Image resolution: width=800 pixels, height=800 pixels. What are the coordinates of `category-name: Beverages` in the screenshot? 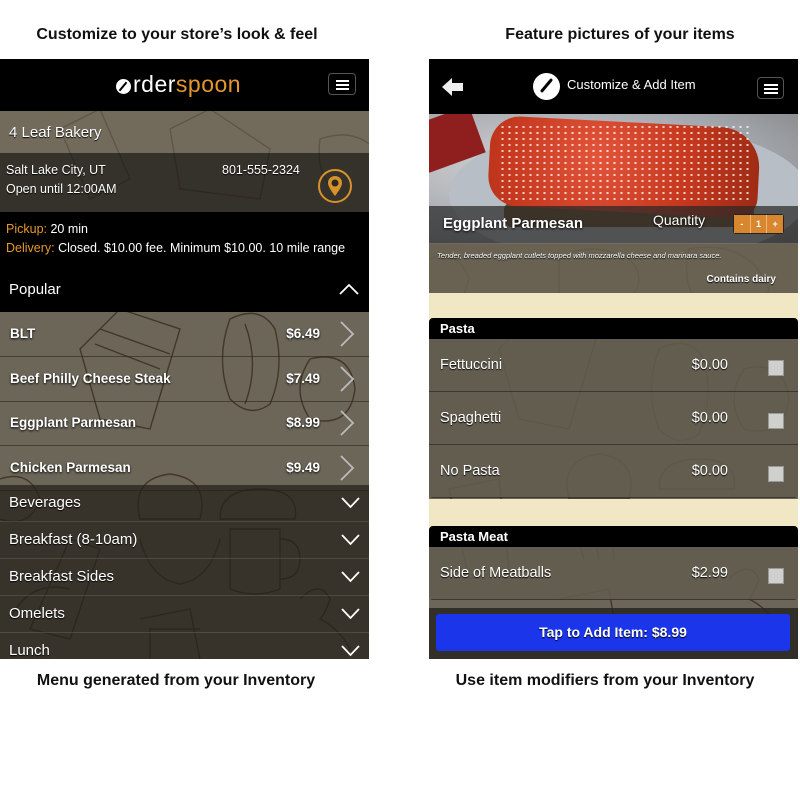 It's located at (45, 502).